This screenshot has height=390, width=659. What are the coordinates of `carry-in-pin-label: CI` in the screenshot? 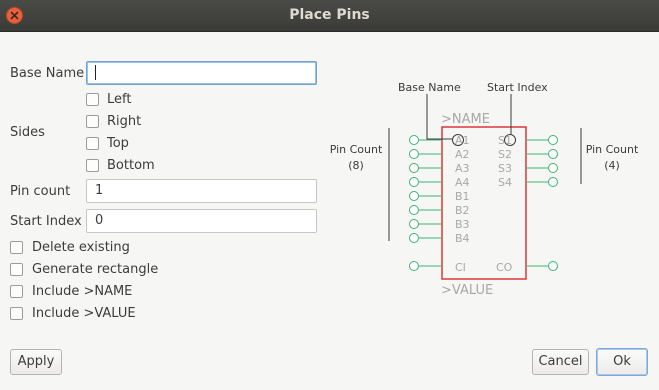 It's located at (460, 267).